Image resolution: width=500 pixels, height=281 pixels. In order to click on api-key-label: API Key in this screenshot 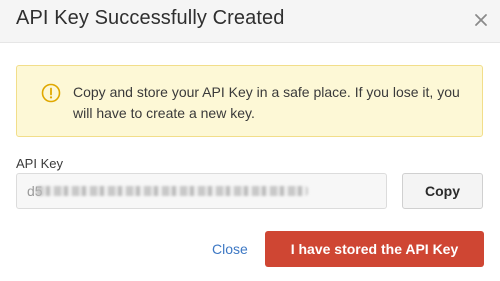, I will do `click(39, 163)`.